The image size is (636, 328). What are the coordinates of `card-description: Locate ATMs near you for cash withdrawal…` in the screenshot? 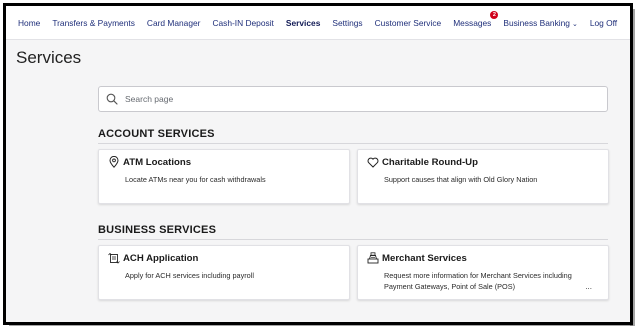 It's located at (195, 179).